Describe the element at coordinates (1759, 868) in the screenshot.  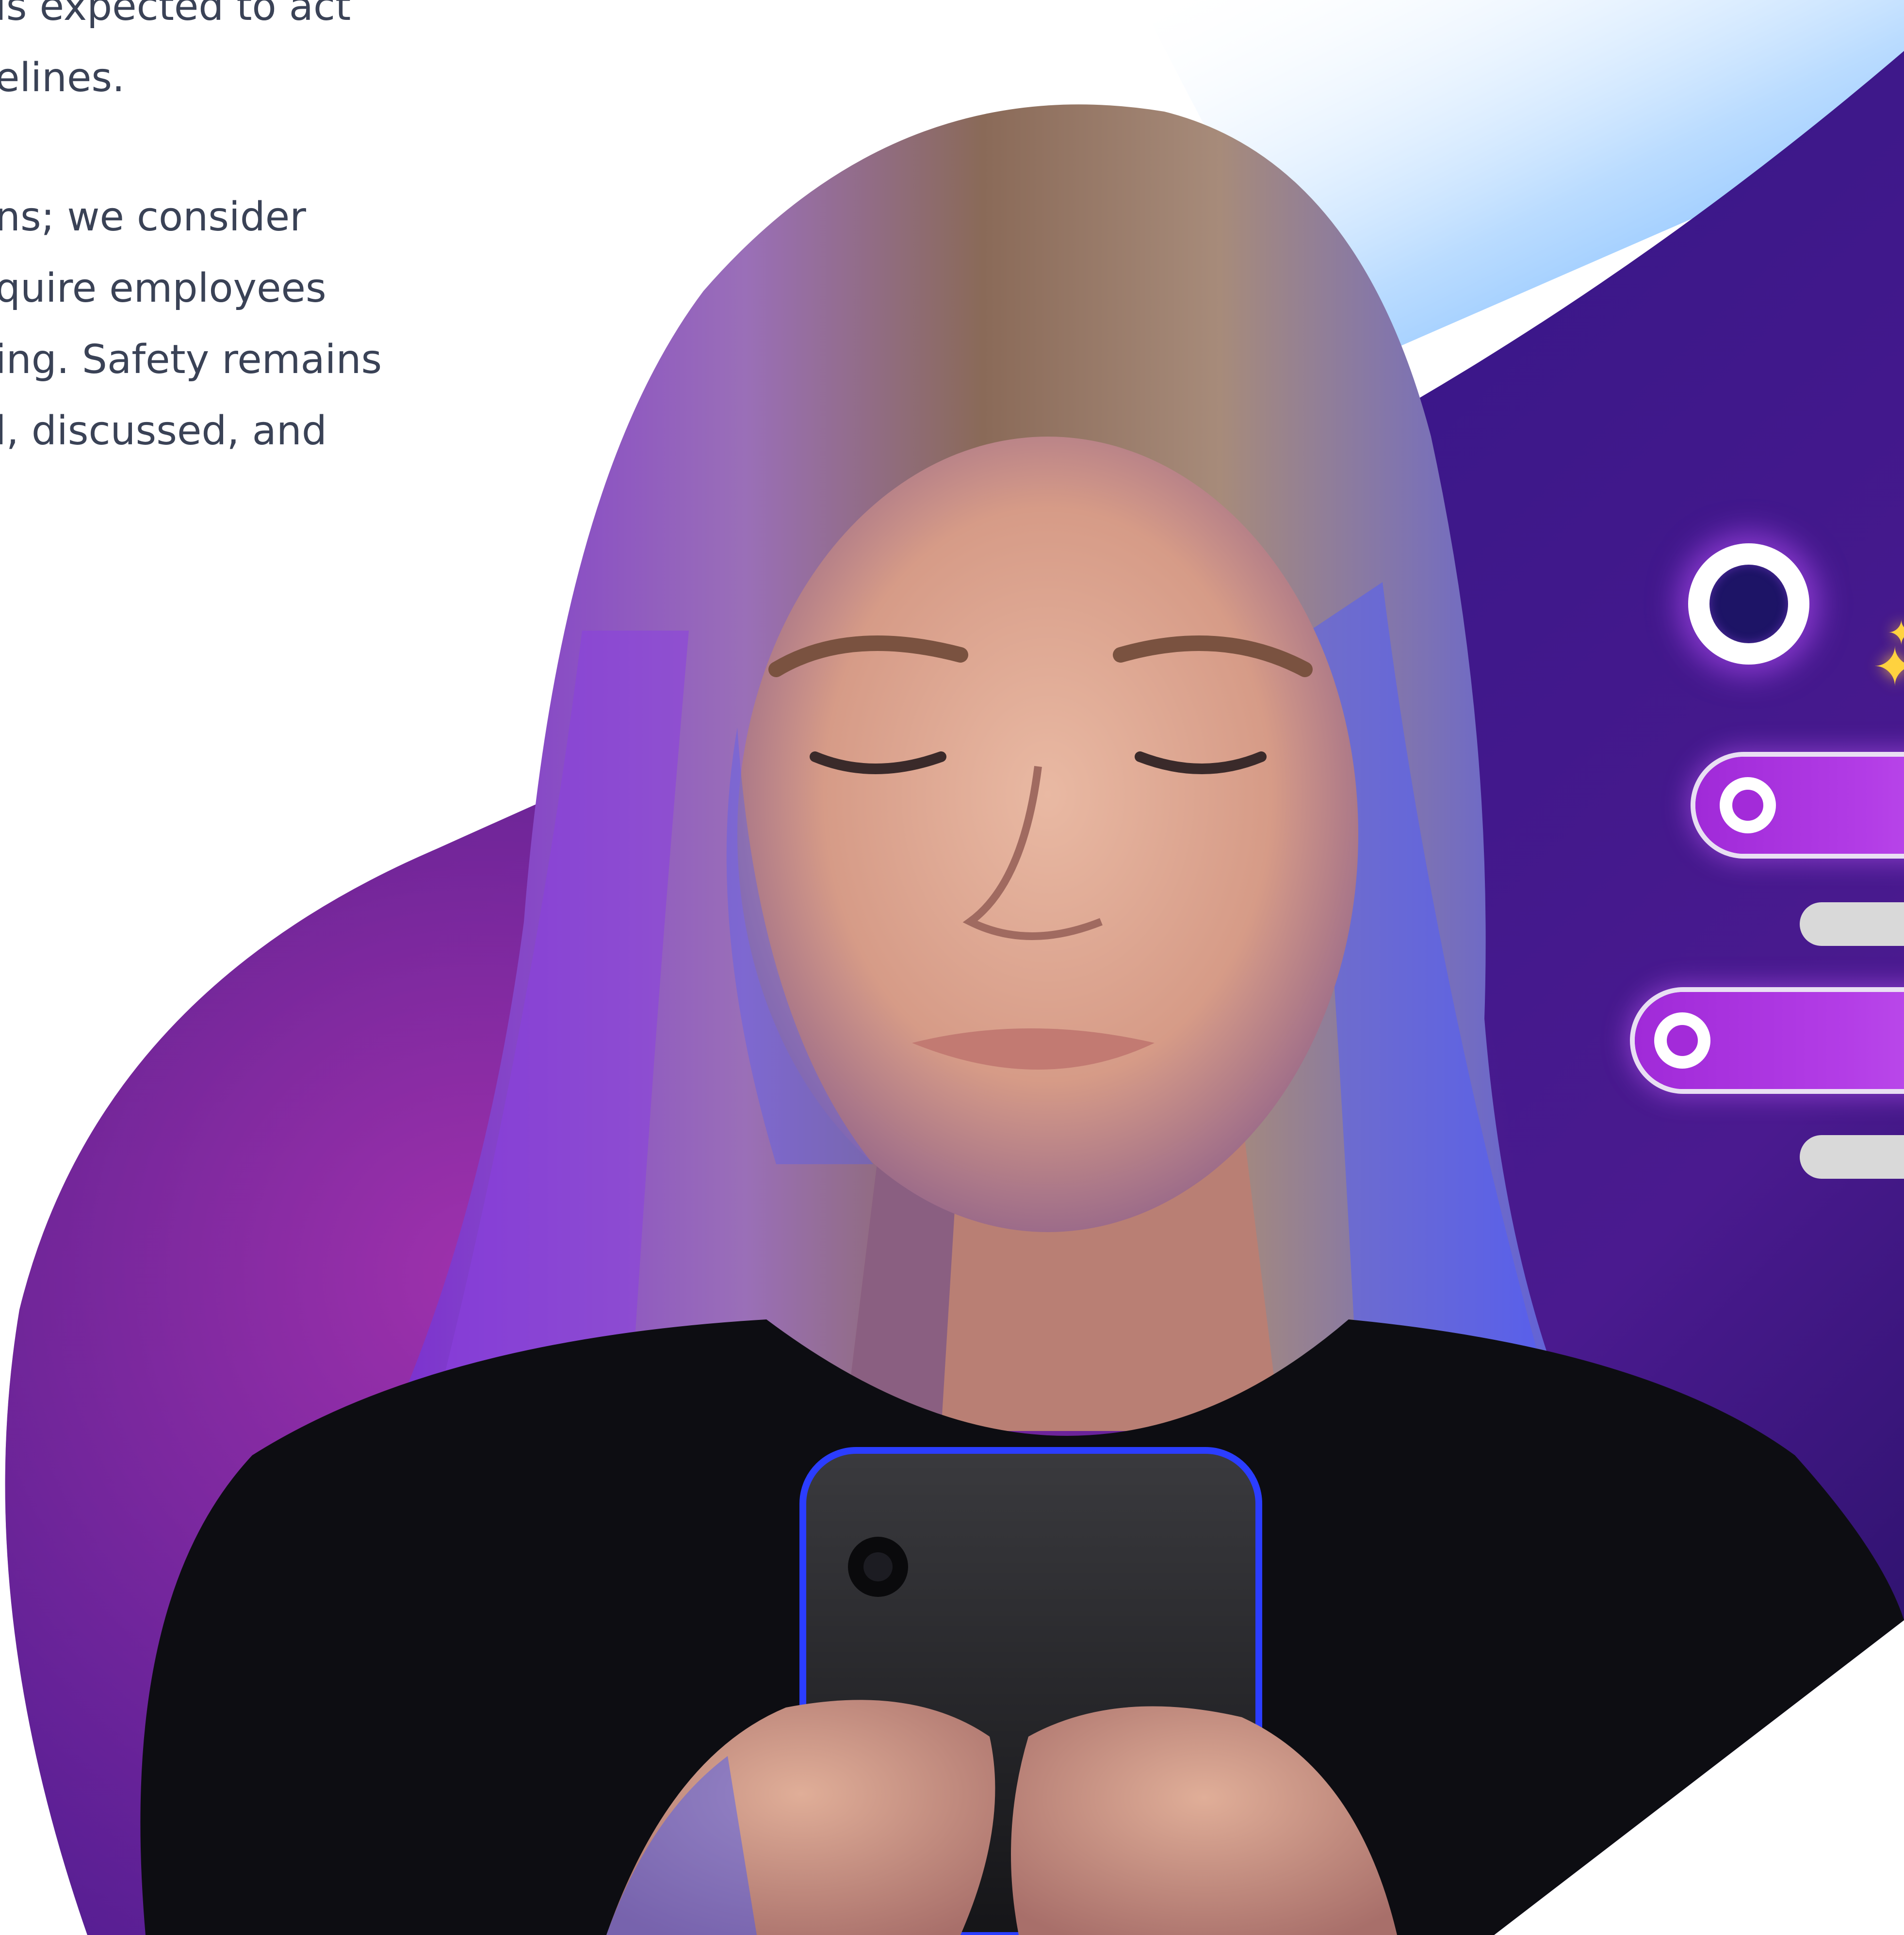
I see `floating-ui-card: ✦ ✦` at that location.